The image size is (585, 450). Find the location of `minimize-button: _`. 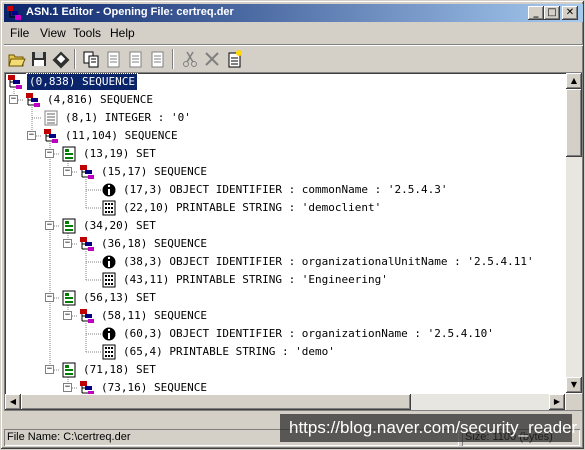

minimize-button: _ is located at coordinates (536, 13).